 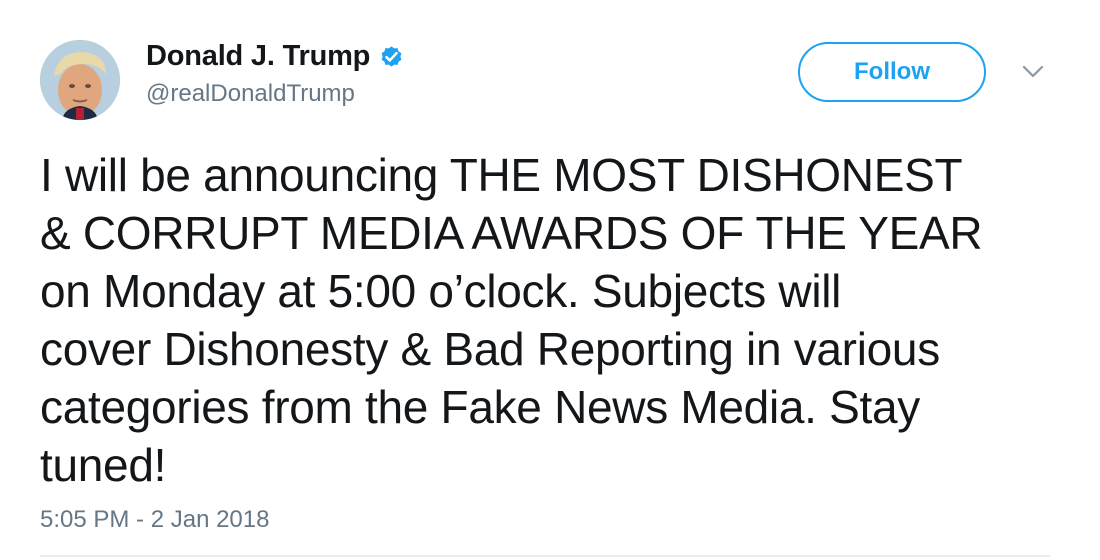 I want to click on display-name: Donald J. Trump, so click(x=258, y=56).